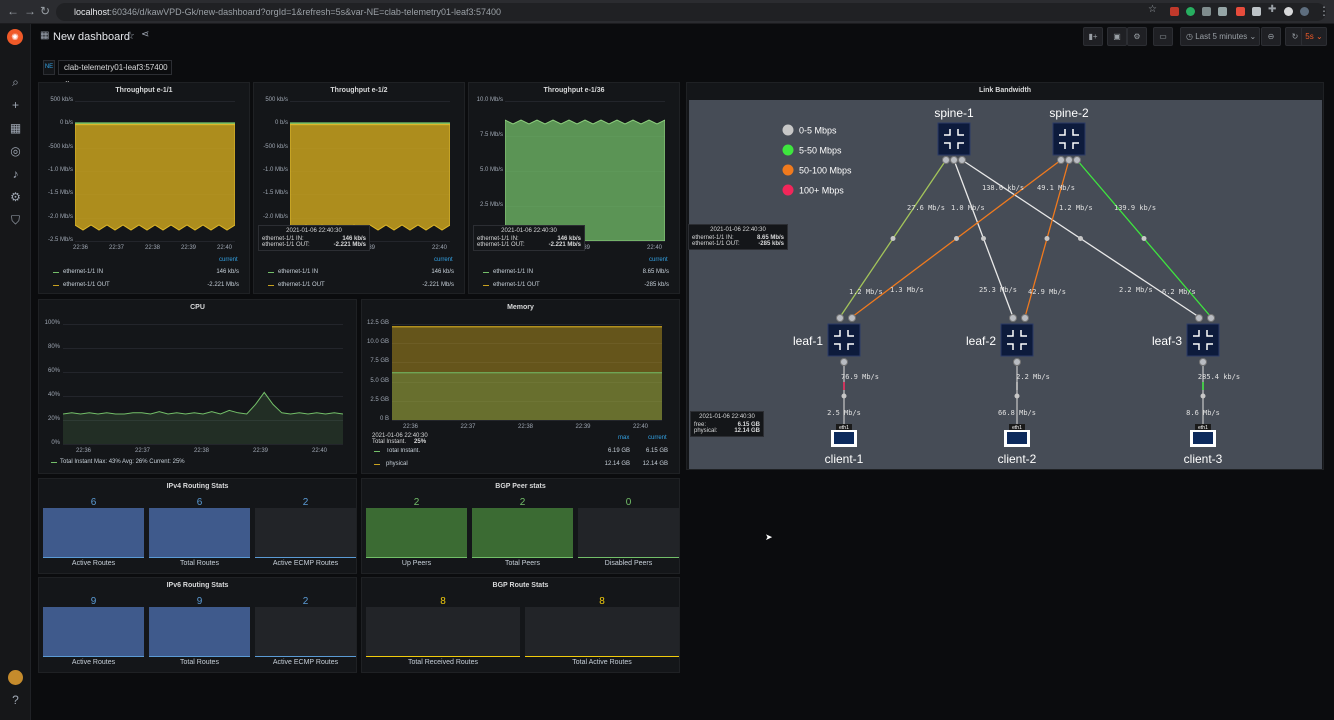 This screenshot has width=1334, height=720. I want to click on search-icon: ⌕, so click(15, 82).